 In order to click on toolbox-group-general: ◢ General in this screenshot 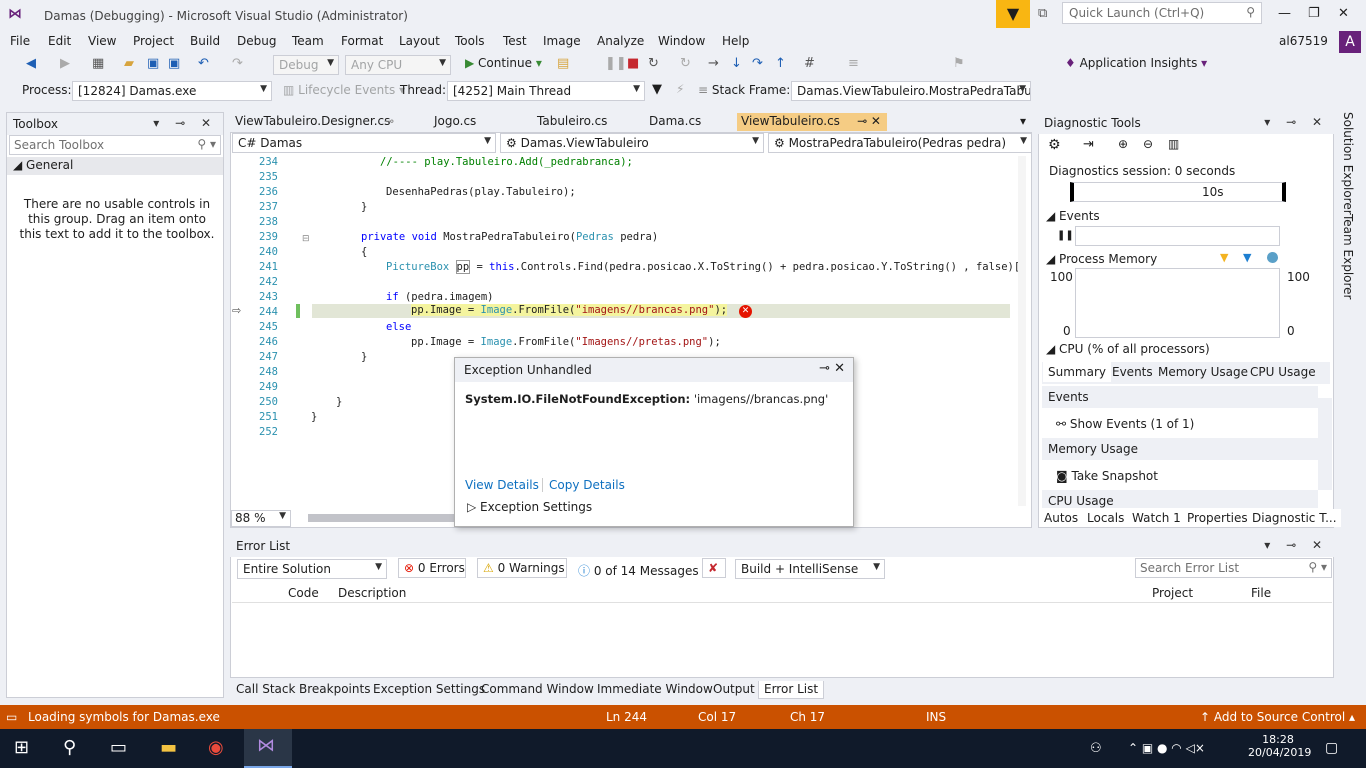, I will do `click(115, 166)`.